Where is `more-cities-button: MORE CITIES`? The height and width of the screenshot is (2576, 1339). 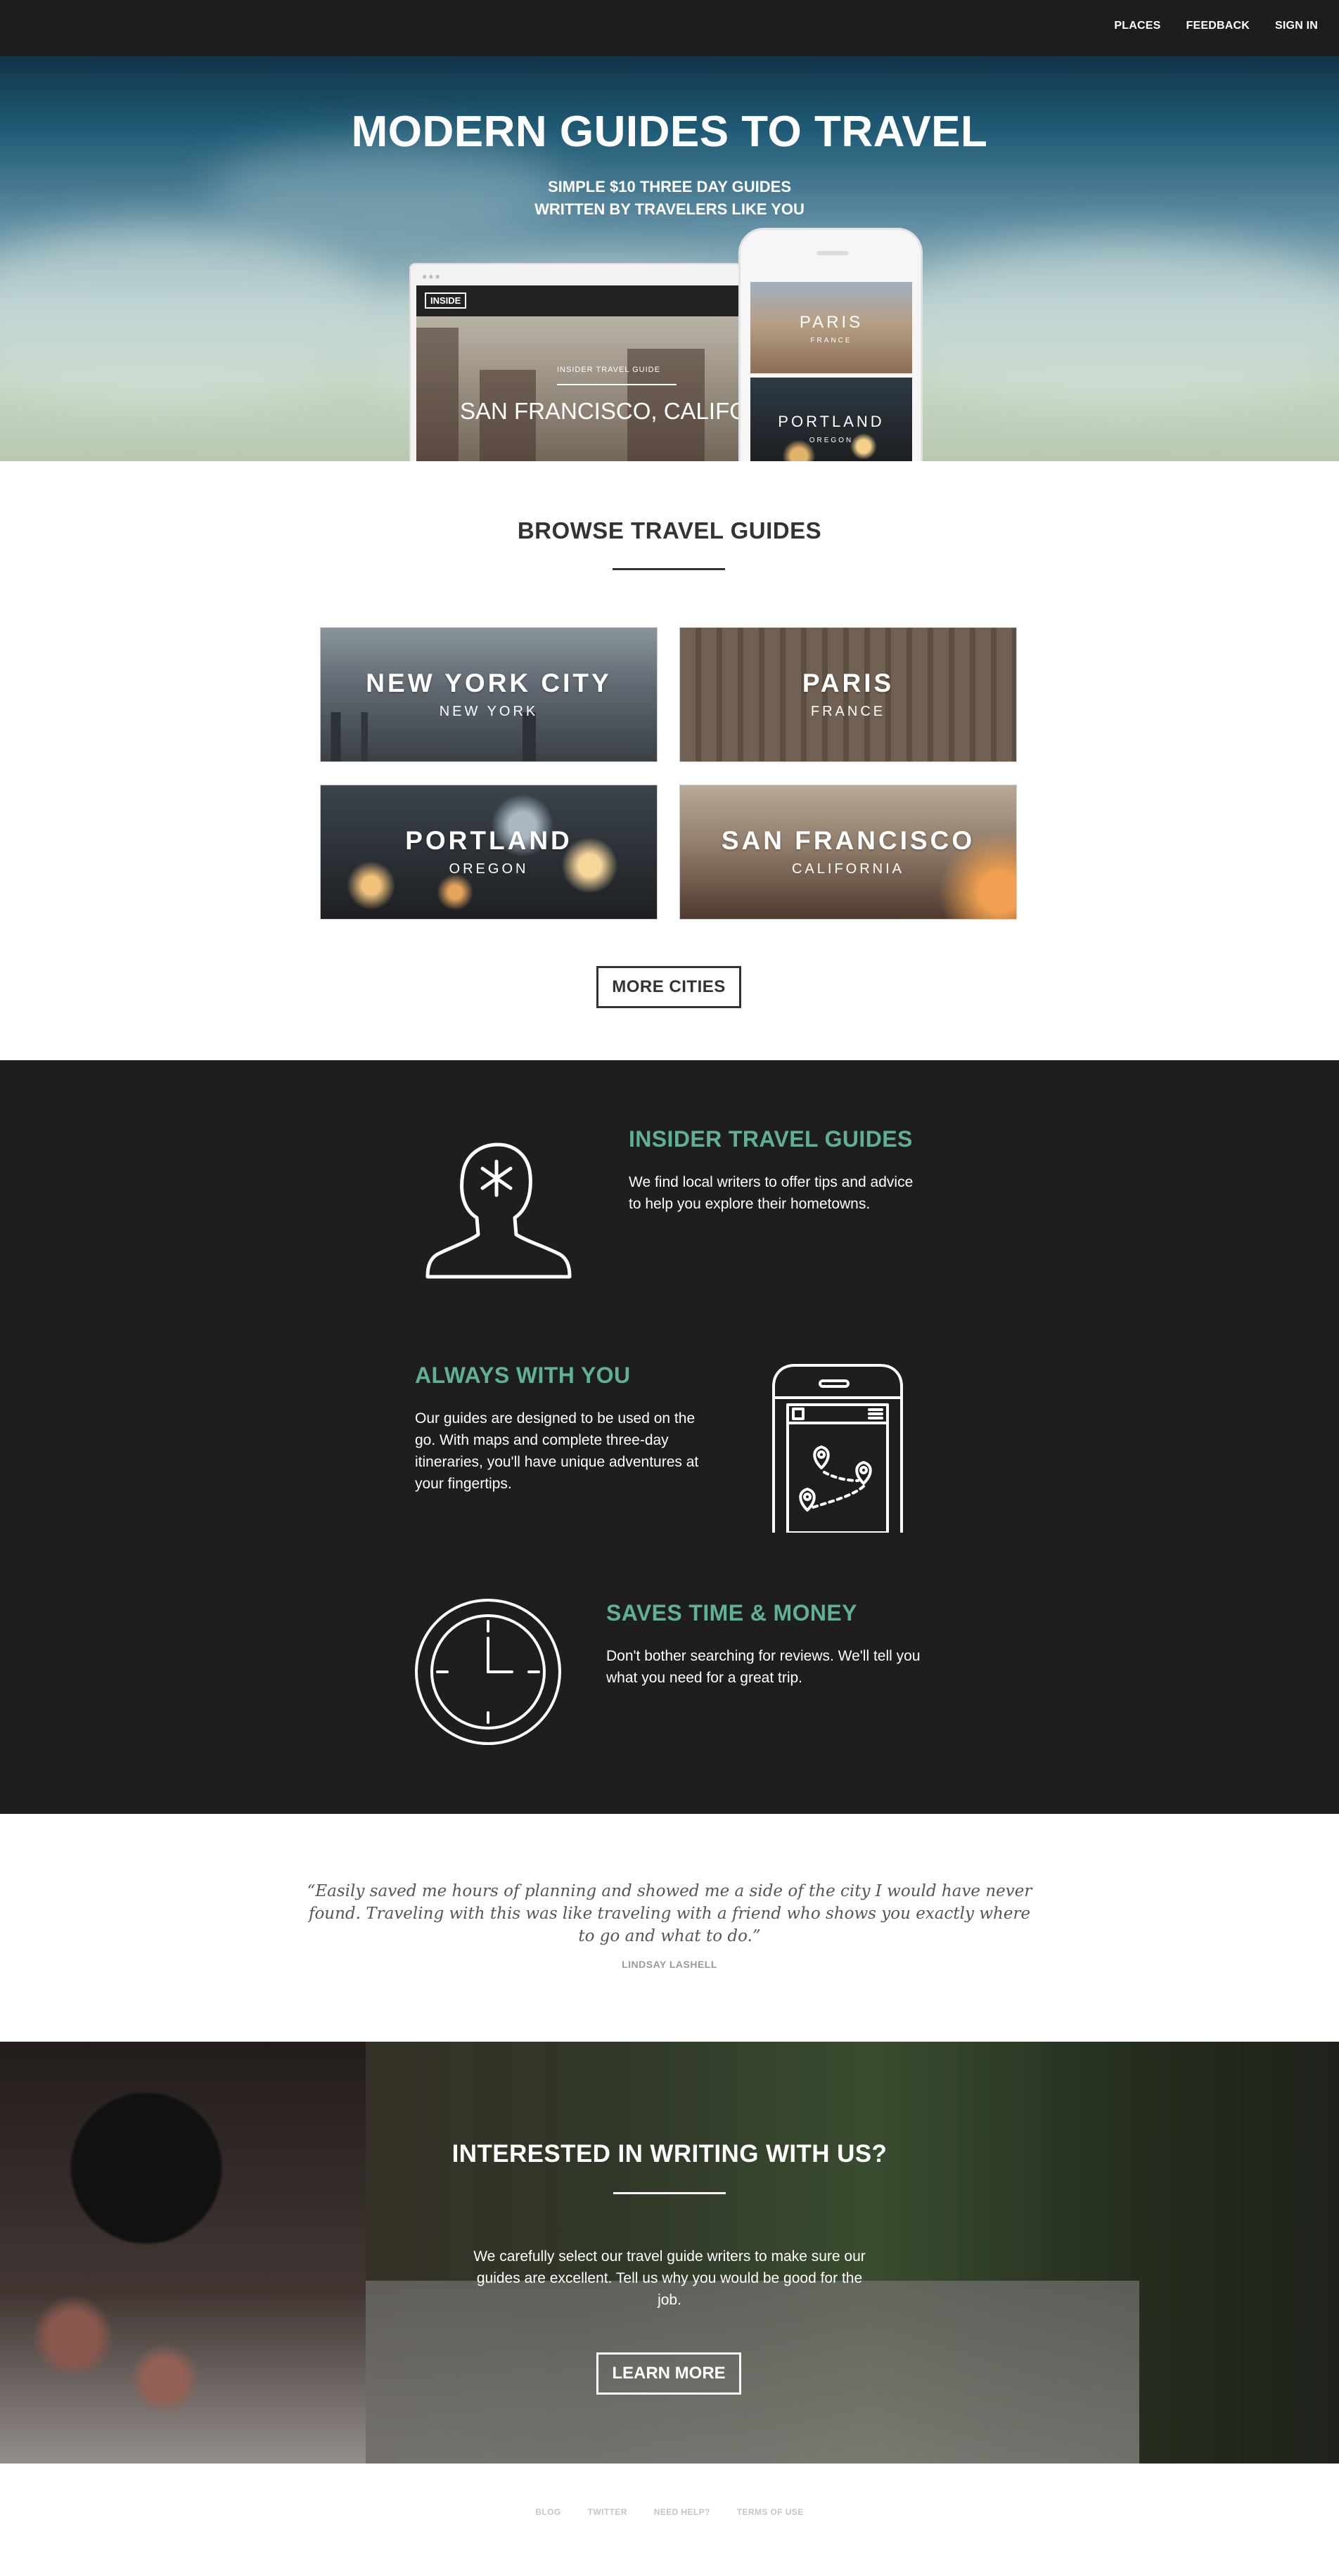
more-cities-button: MORE CITIES is located at coordinates (668, 987).